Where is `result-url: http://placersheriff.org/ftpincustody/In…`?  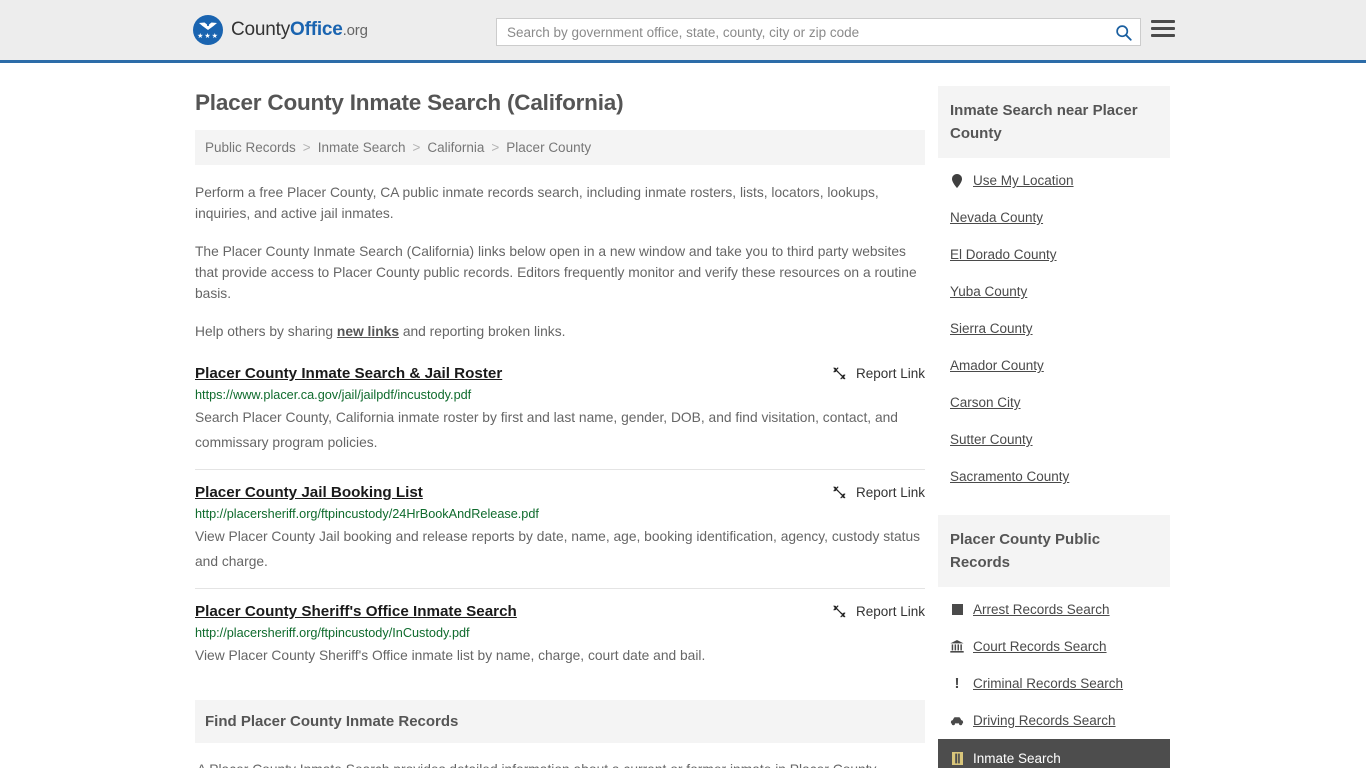 result-url: http://placersheriff.org/ftpincustody/In… is located at coordinates (332, 633).